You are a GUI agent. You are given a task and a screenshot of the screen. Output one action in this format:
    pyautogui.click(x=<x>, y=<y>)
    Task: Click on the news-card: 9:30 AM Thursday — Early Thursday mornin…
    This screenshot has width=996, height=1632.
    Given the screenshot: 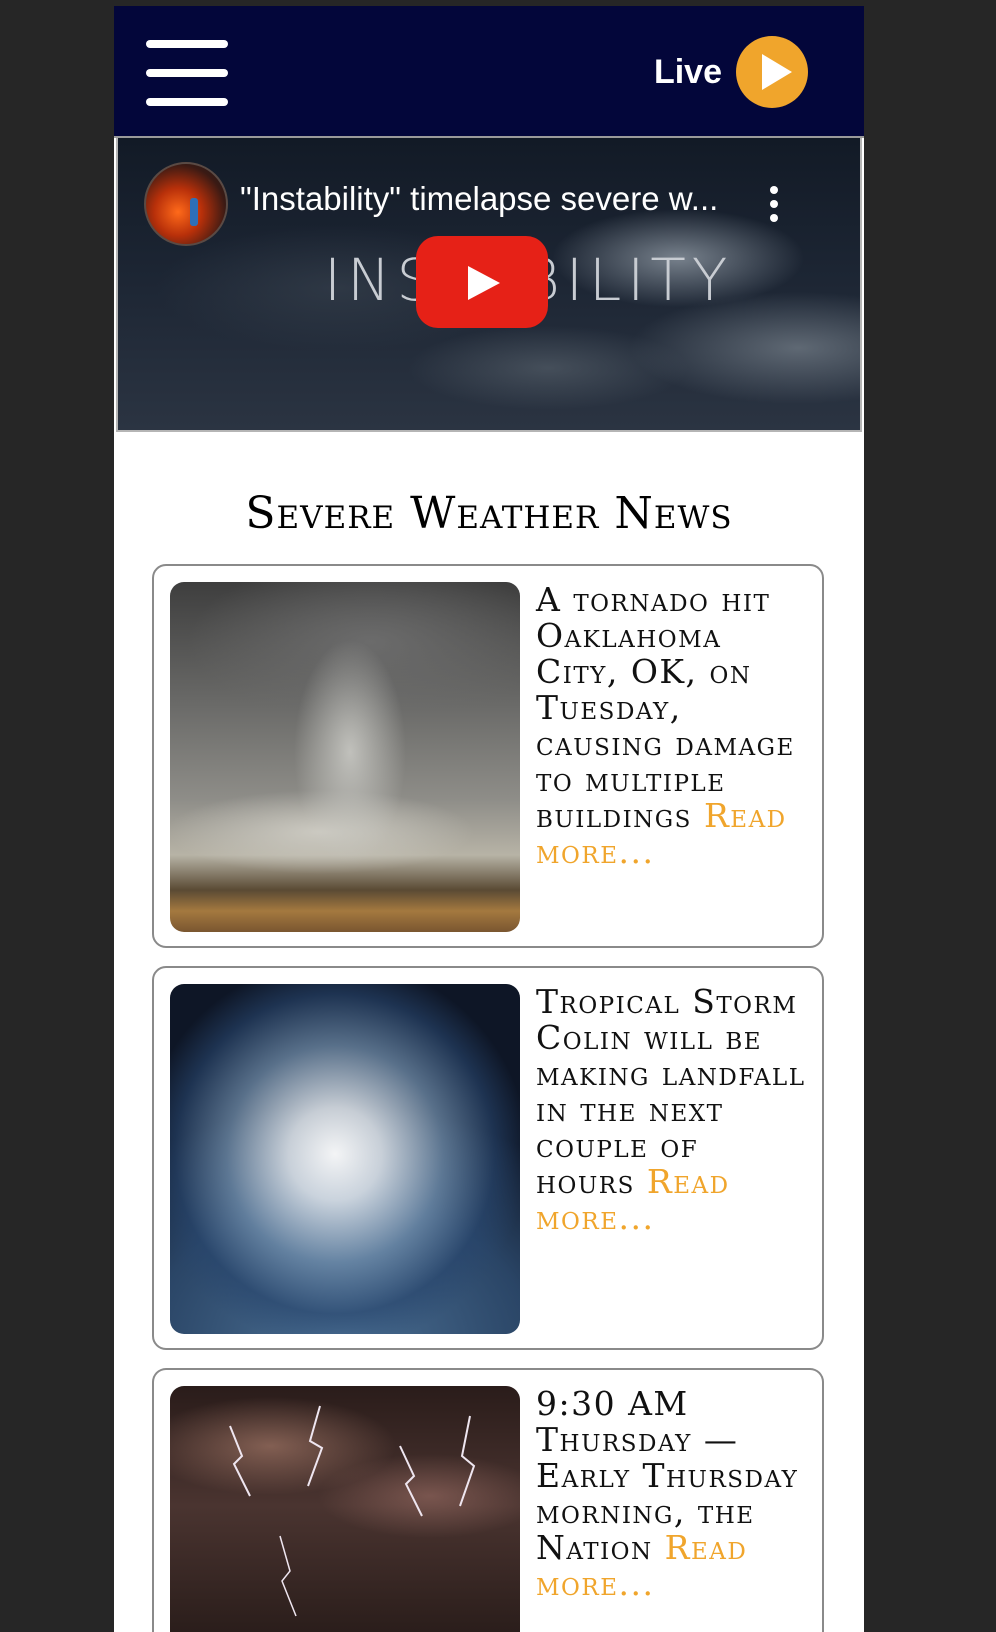 What is the action you would take?
    pyautogui.click(x=488, y=1500)
    